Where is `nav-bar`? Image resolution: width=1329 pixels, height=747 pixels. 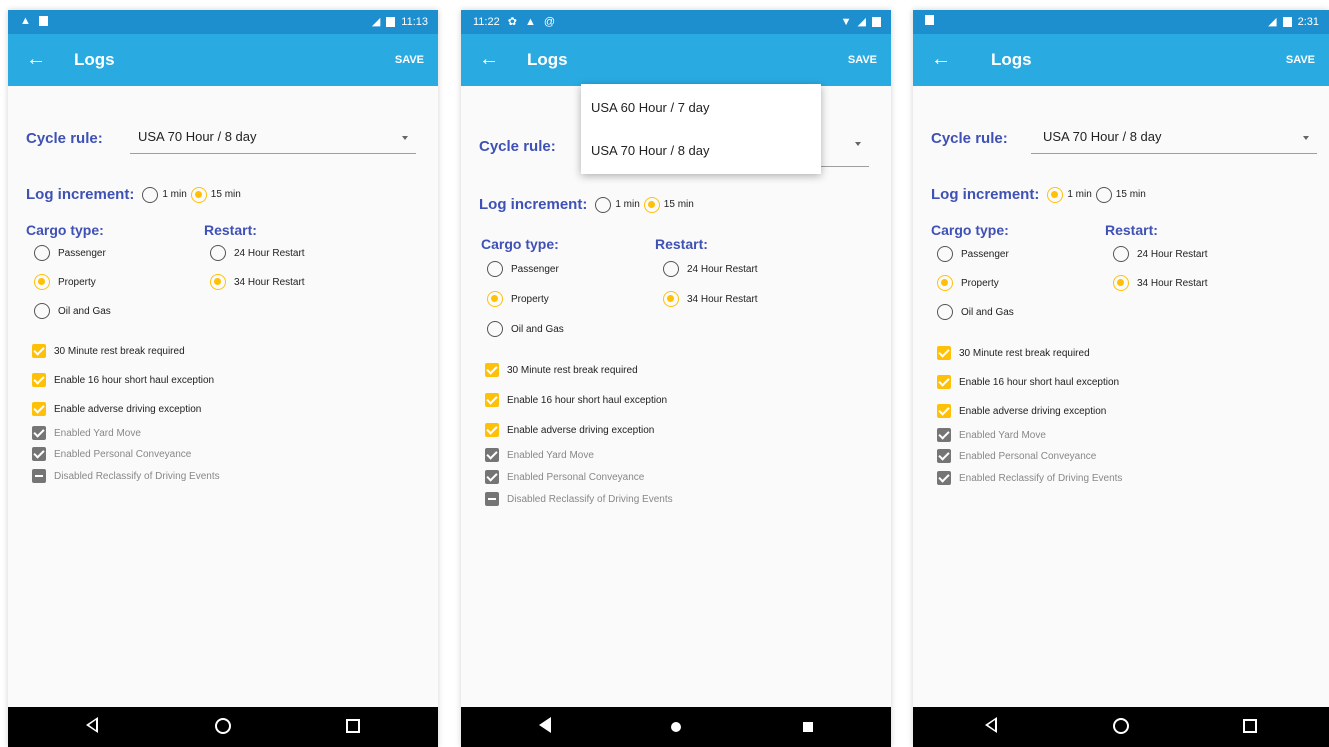 nav-bar is located at coordinates (676, 727).